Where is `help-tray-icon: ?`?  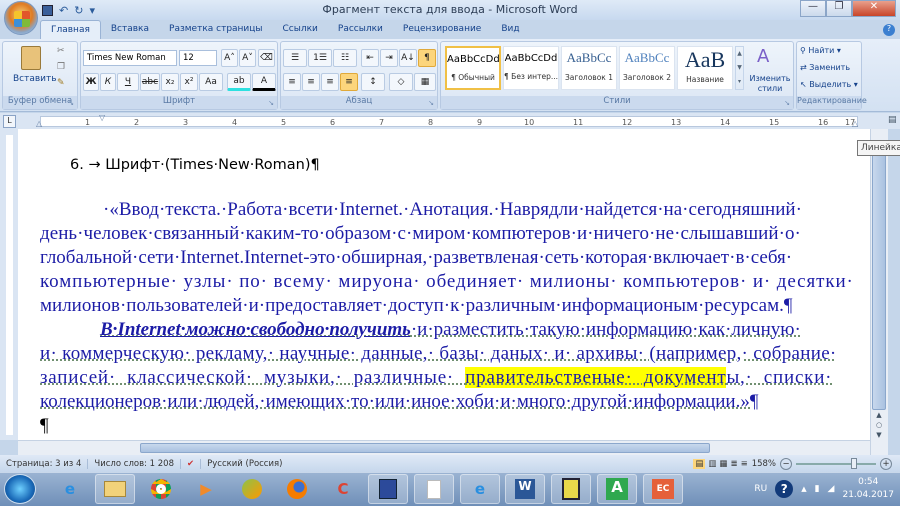
help-tray-icon: ? is located at coordinates (784, 489).